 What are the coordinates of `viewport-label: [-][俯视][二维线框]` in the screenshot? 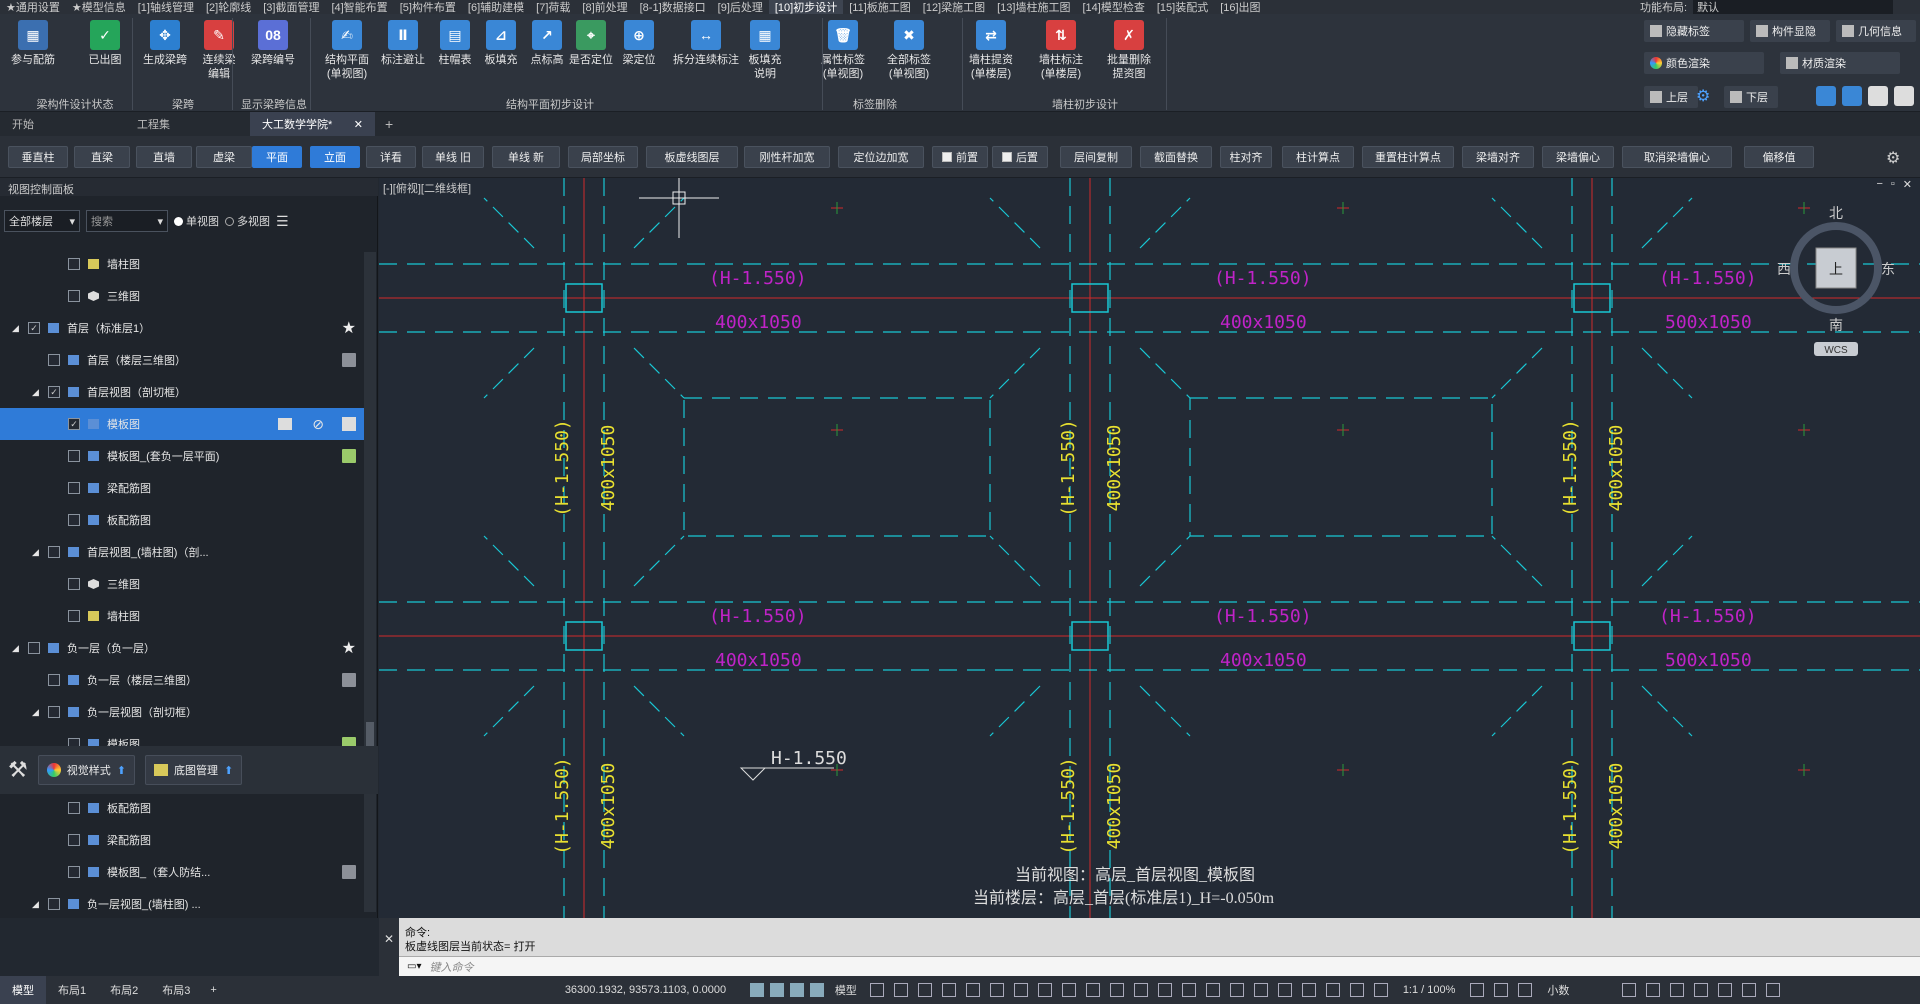 It's located at (427, 188).